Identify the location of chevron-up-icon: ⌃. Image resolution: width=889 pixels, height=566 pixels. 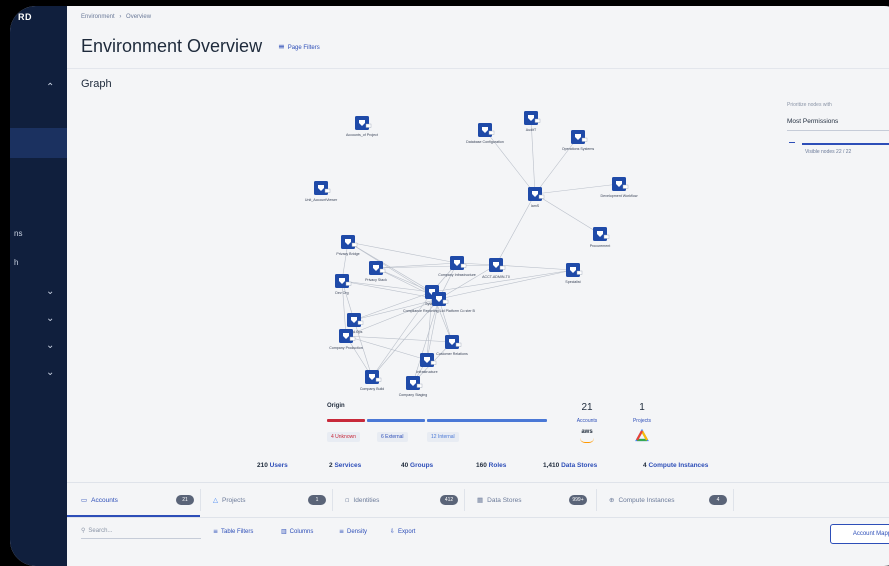
(50, 87).